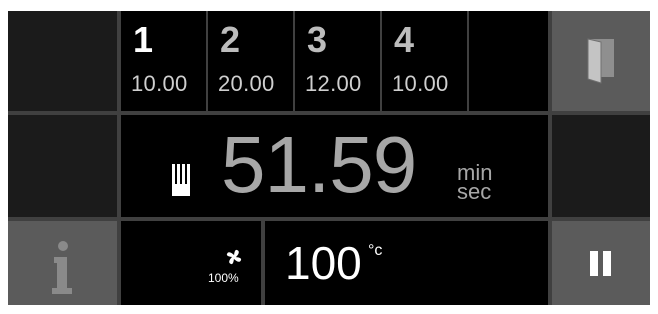 This screenshot has width=658, height=314. Describe the element at coordinates (404, 39) in the screenshot. I see `stage-number: 4` at that location.